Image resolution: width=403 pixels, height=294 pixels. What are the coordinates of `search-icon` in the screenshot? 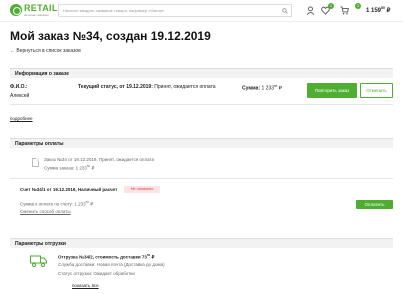 It's located at (285, 11).